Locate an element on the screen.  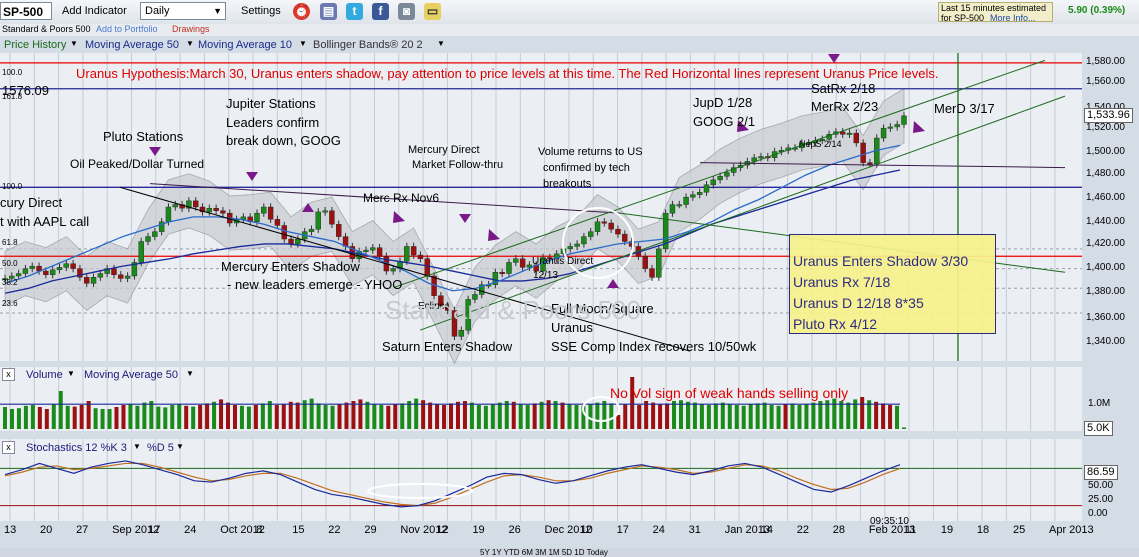
stoch-current-badge: 86.59 is located at coordinates (1101, 472).